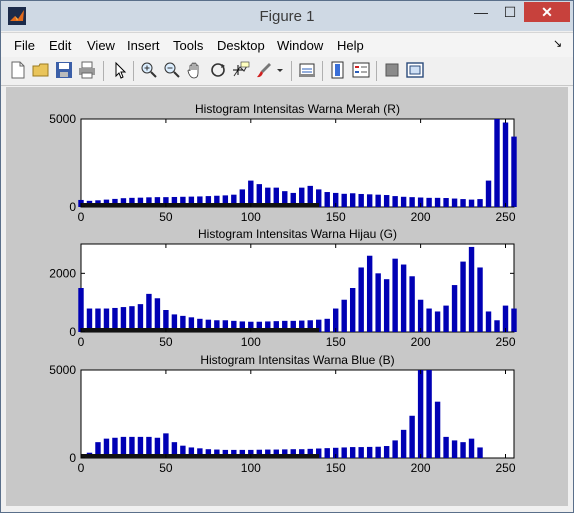 Image resolution: width=574 pixels, height=513 pixels. I want to click on menu-desktop: Desktop, so click(241, 45).